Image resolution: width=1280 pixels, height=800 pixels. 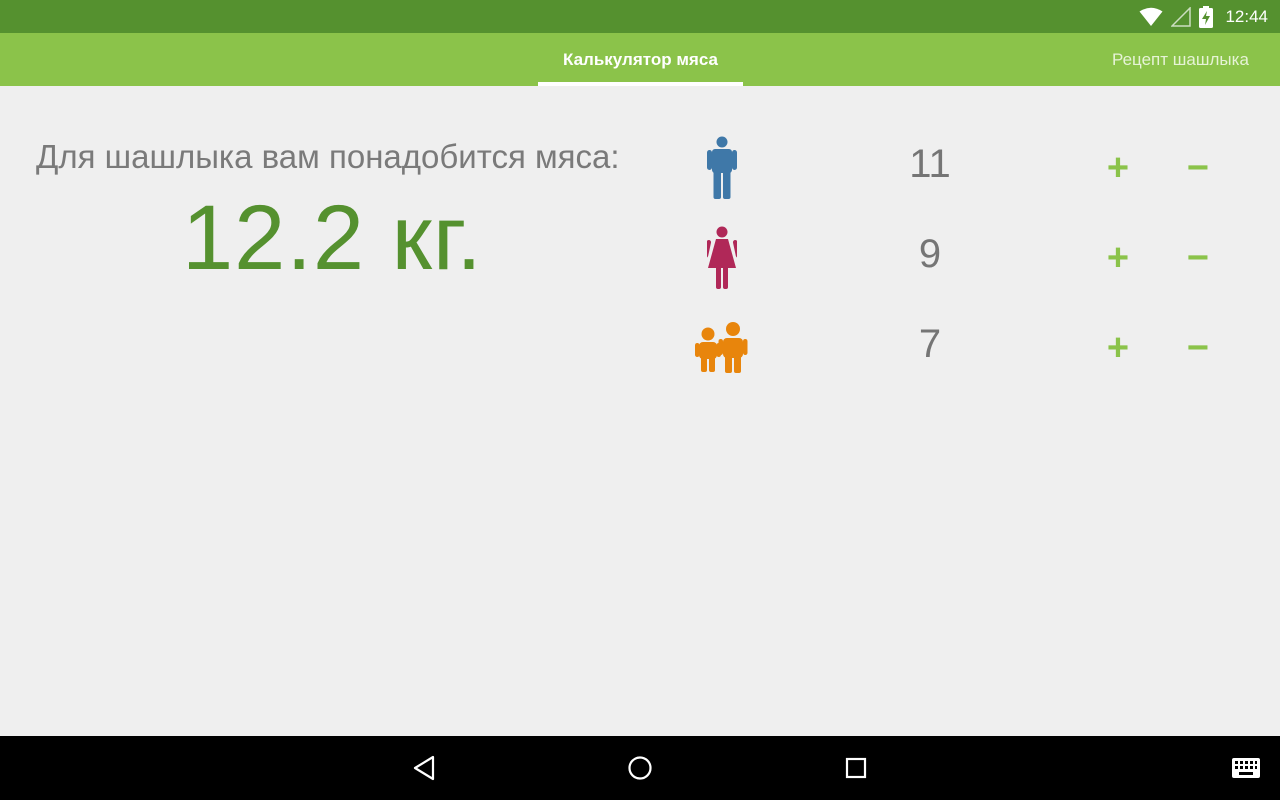 What do you see at coordinates (1118, 168) in the screenshot?
I see `men-plus-button: +` at bounding box center [1118, 168].